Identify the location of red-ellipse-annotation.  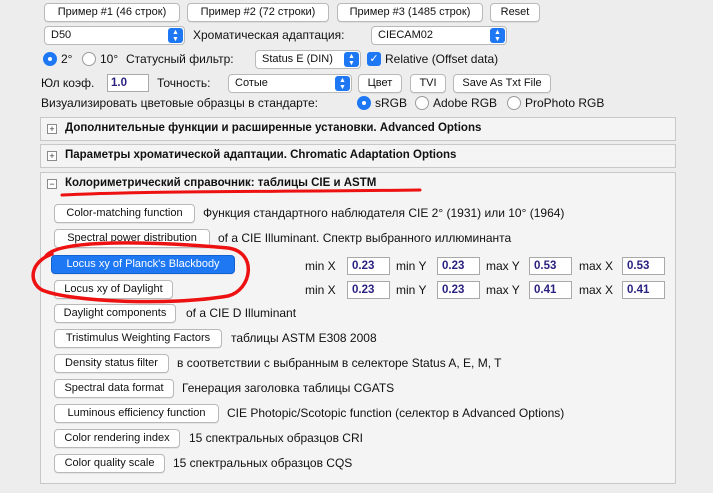
(140, 272).